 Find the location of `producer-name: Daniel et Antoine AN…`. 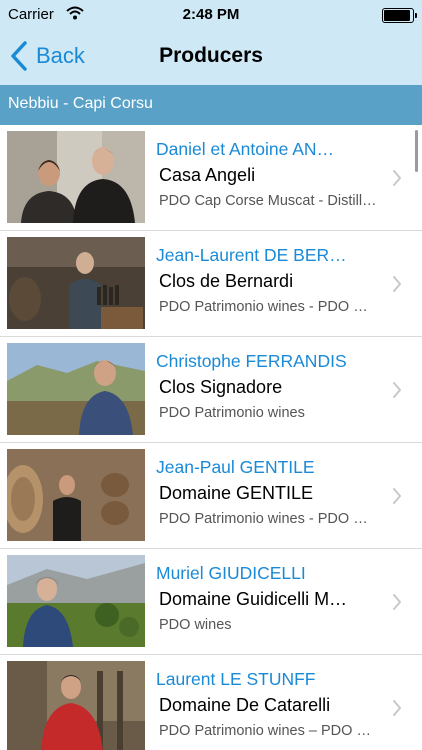

producer-name: Daniel et Antoine AN… is located at coordinates (245, 149).